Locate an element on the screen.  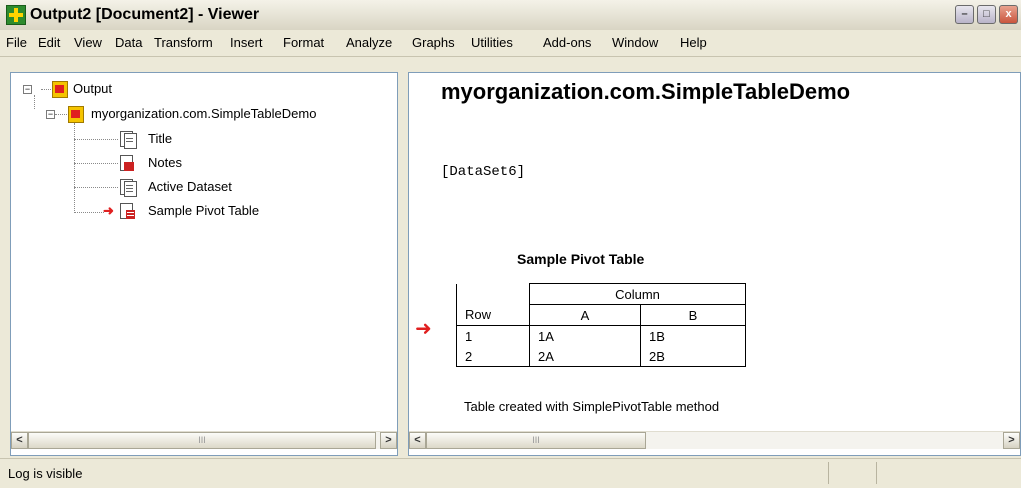
menu-add-ons: Add-ons is located at coordinates (567, 42).